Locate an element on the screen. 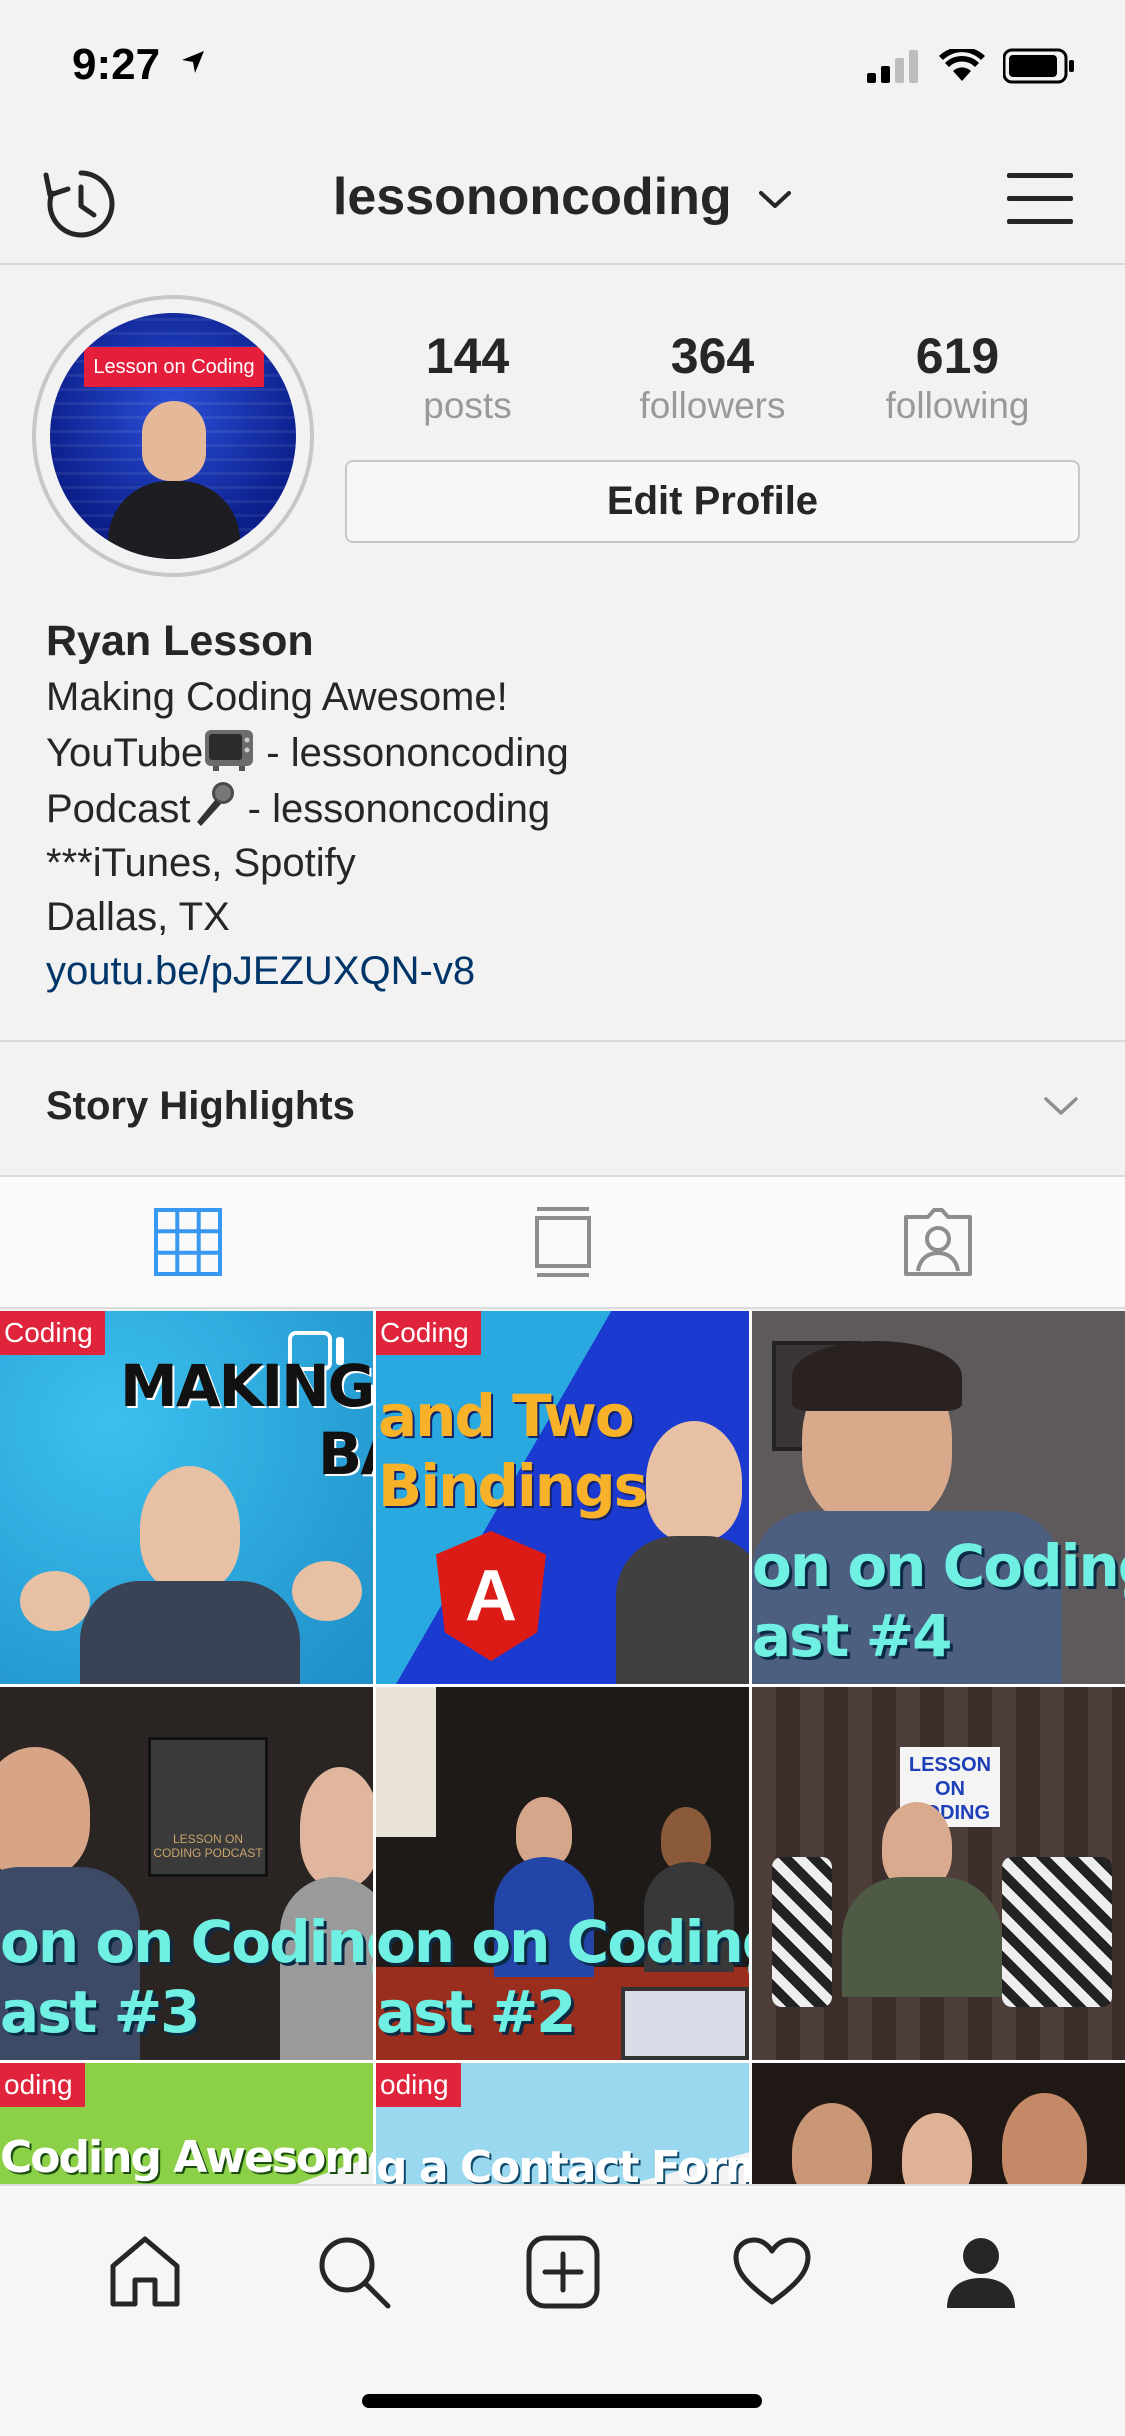  post-thumbnail: Coding and Two Bindings A is located at coordinates (562, 1497).